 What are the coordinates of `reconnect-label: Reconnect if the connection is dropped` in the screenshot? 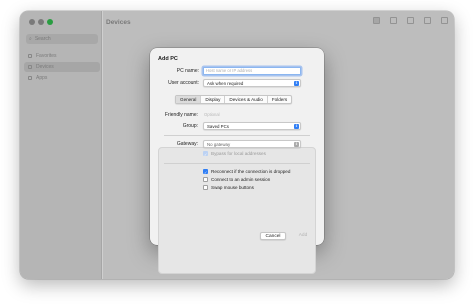 It's located at (251, 171).